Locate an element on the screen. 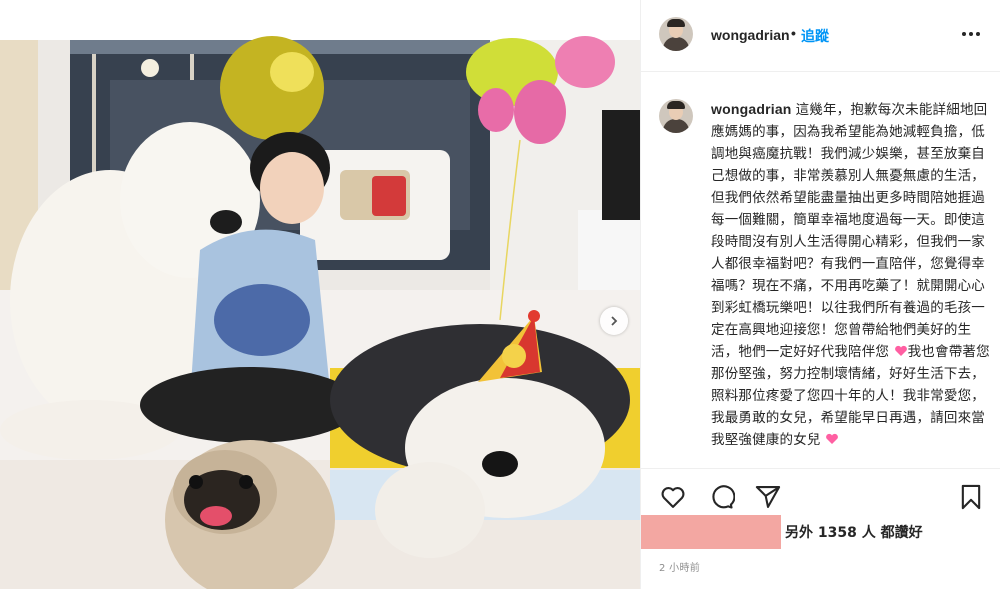 This screenshot has width=1000, height=589. avatar is located at coordinates (676, 34).